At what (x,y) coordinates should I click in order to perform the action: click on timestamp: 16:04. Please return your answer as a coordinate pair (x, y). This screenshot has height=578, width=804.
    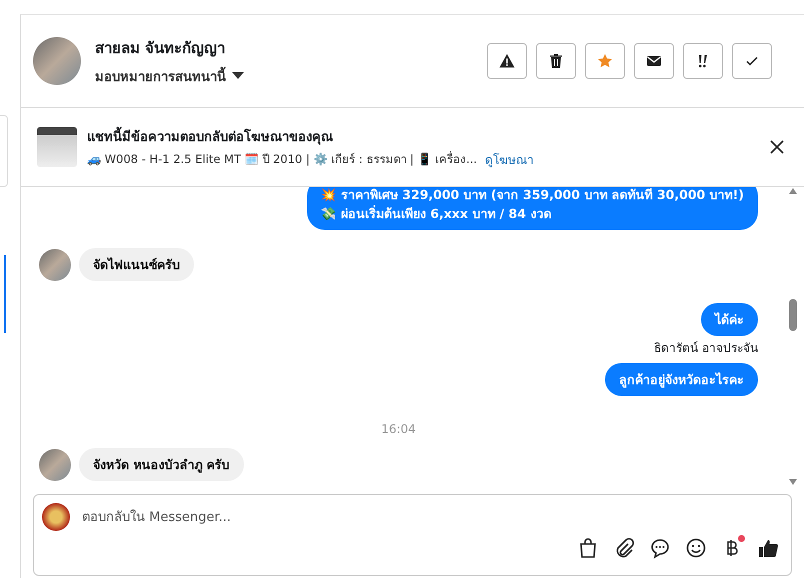
    Looking at the image, I should click on (398, 429).